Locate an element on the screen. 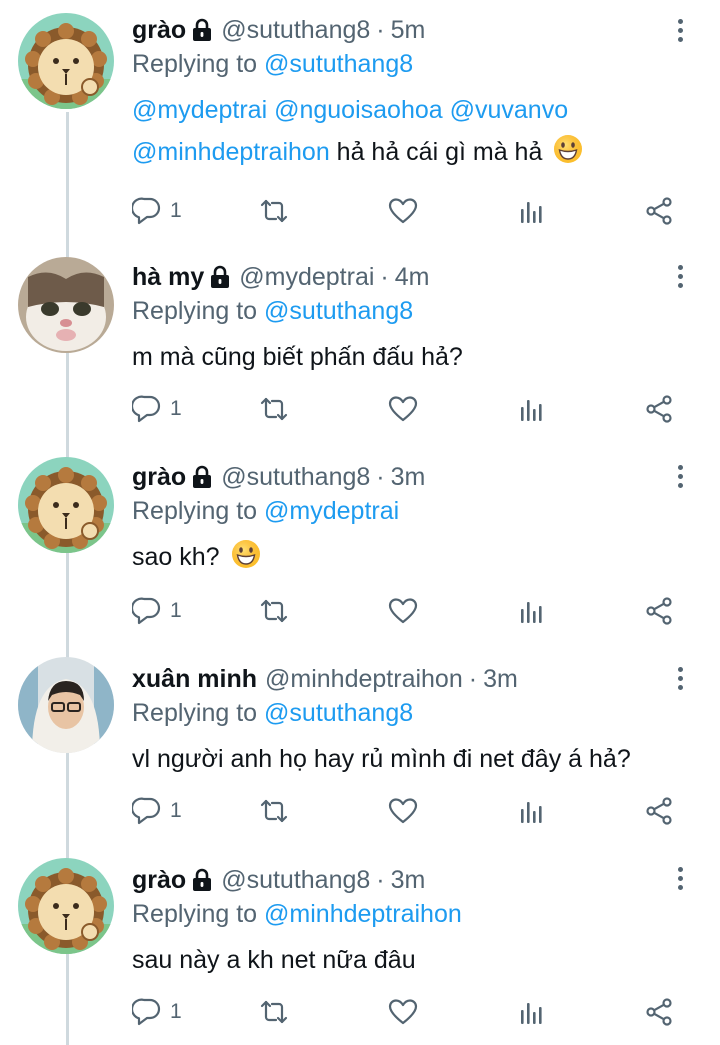 The width and height of the screenshot is (720, 1045). timestamp: 5m is located at coordinates (408, 30).